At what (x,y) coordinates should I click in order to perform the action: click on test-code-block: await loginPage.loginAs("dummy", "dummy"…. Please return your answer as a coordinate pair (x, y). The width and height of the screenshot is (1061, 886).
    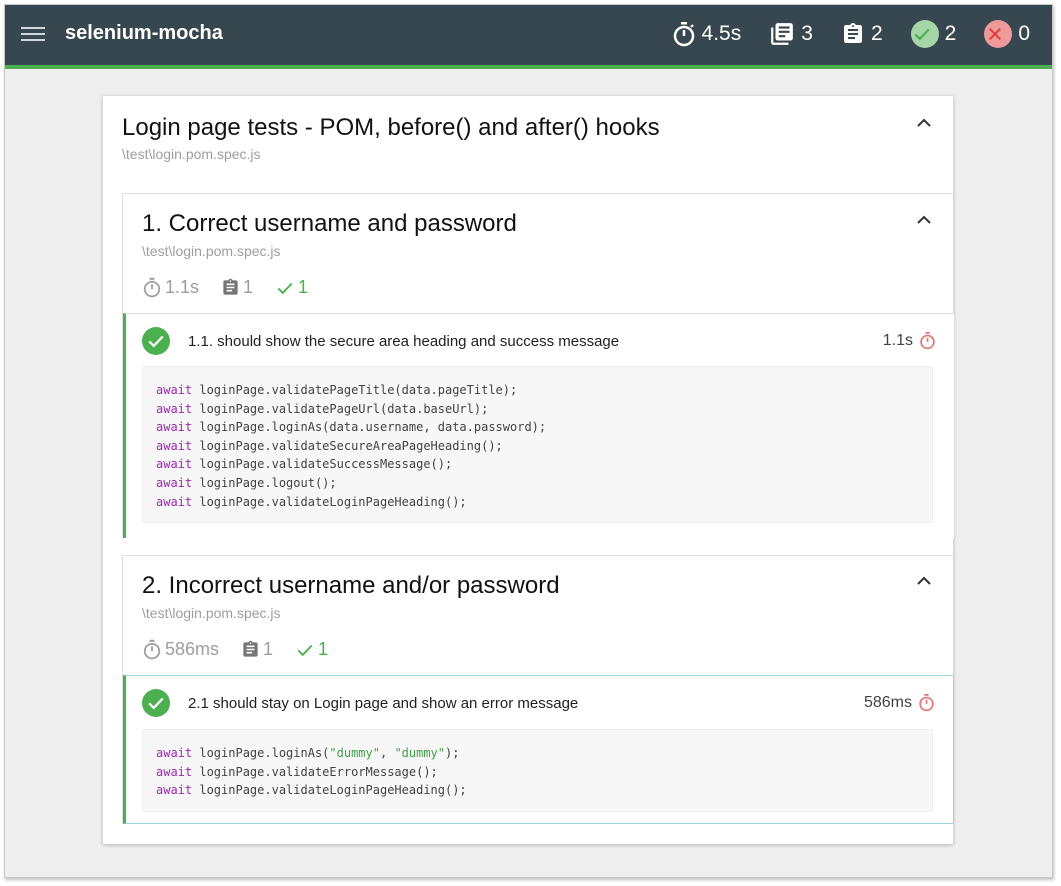
    Looking at the image, I should click on (537, 770).